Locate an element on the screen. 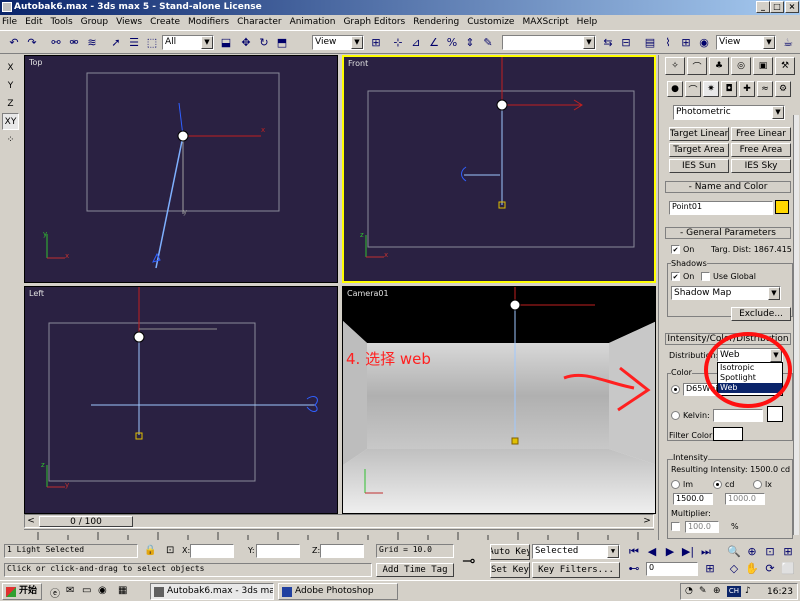 Image resolution: width=800 pixels, height=601 pixels. mirror-icon: ⇆ is located at coordinates (608, 42).